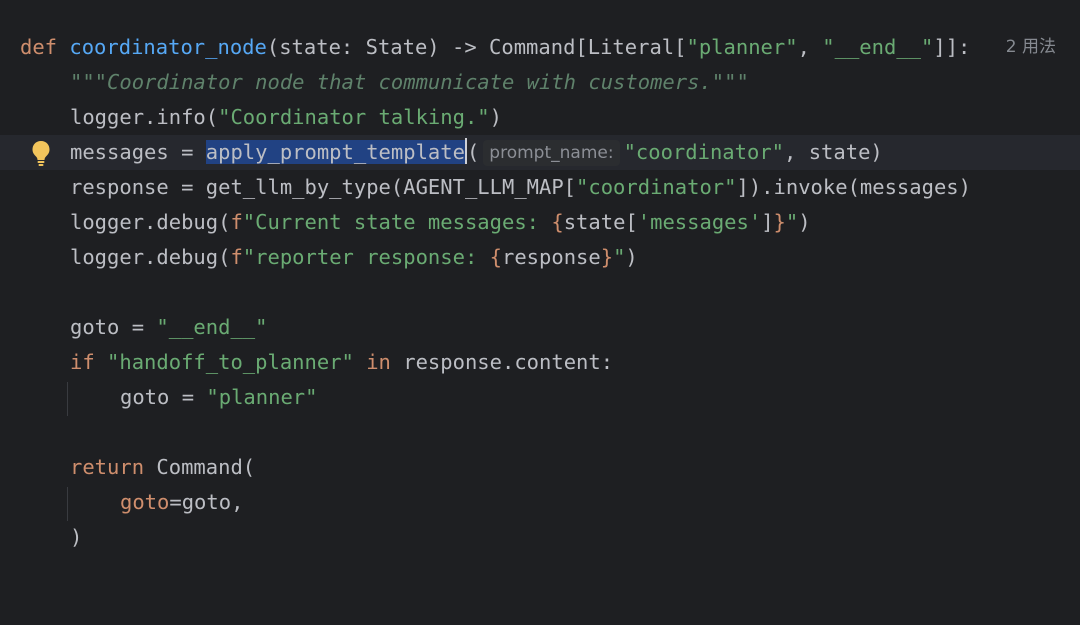 The width and height of the screenshot is (1080, 625). Describe the element at coordinates (354, 117) in the screenshot. I see `string-literal: "Coordinator talking."` at that location.